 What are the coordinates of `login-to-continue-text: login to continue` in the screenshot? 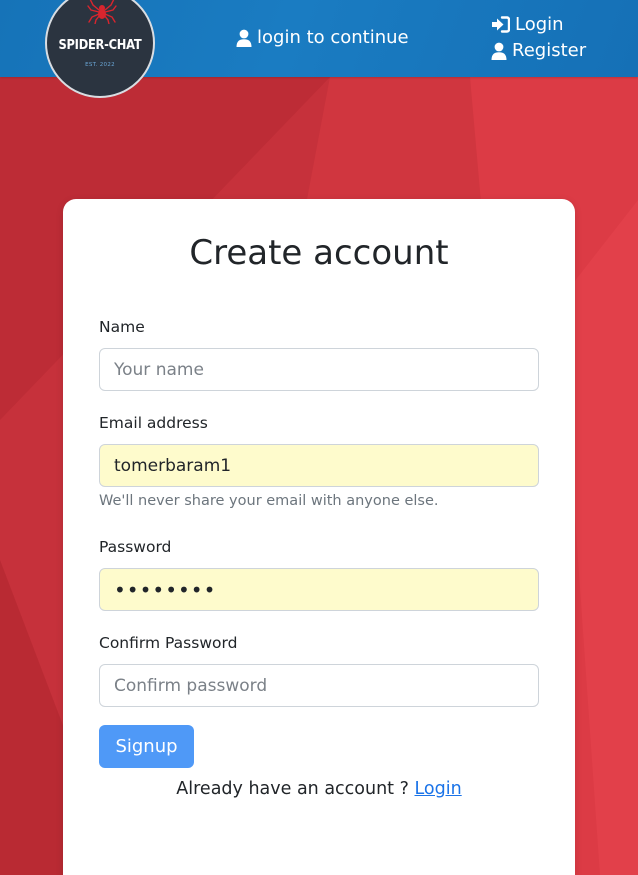 It's located at (322, 37).